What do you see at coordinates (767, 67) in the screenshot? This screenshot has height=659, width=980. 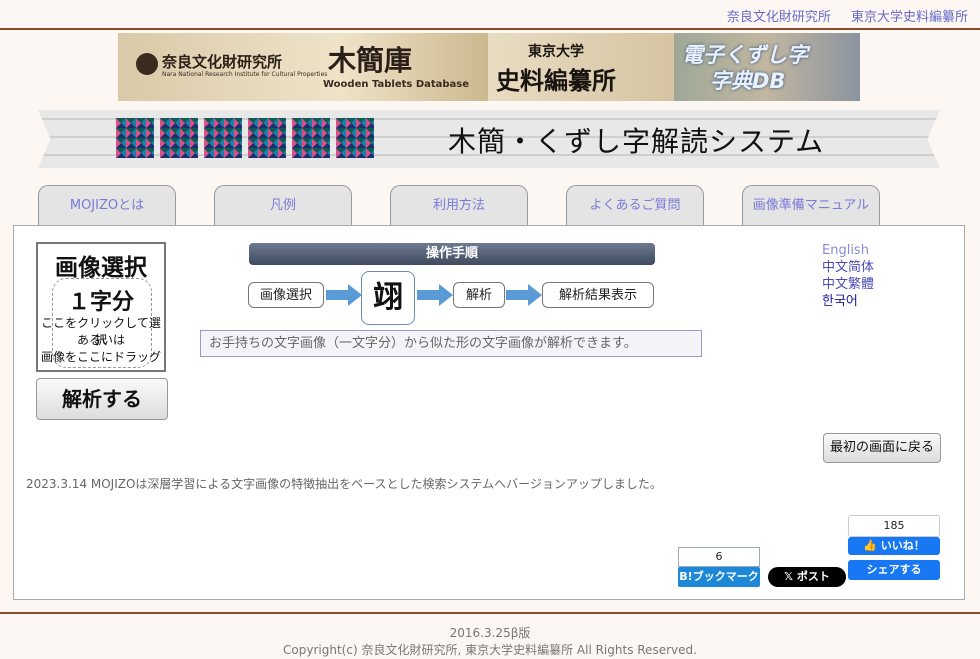 I see `banner-kuzushi: 電子くずし字 字典DB` at bounding box center [767, 67].